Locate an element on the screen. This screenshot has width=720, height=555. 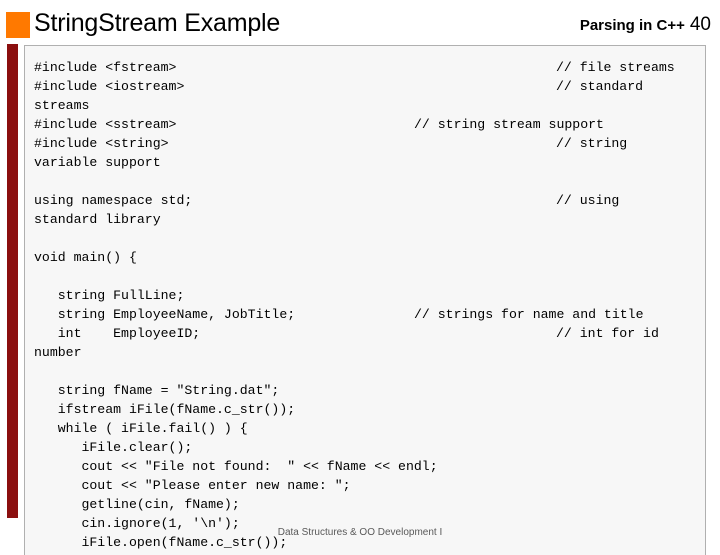
code-line: iFile.clear(); is located at coordinates (366, 447).